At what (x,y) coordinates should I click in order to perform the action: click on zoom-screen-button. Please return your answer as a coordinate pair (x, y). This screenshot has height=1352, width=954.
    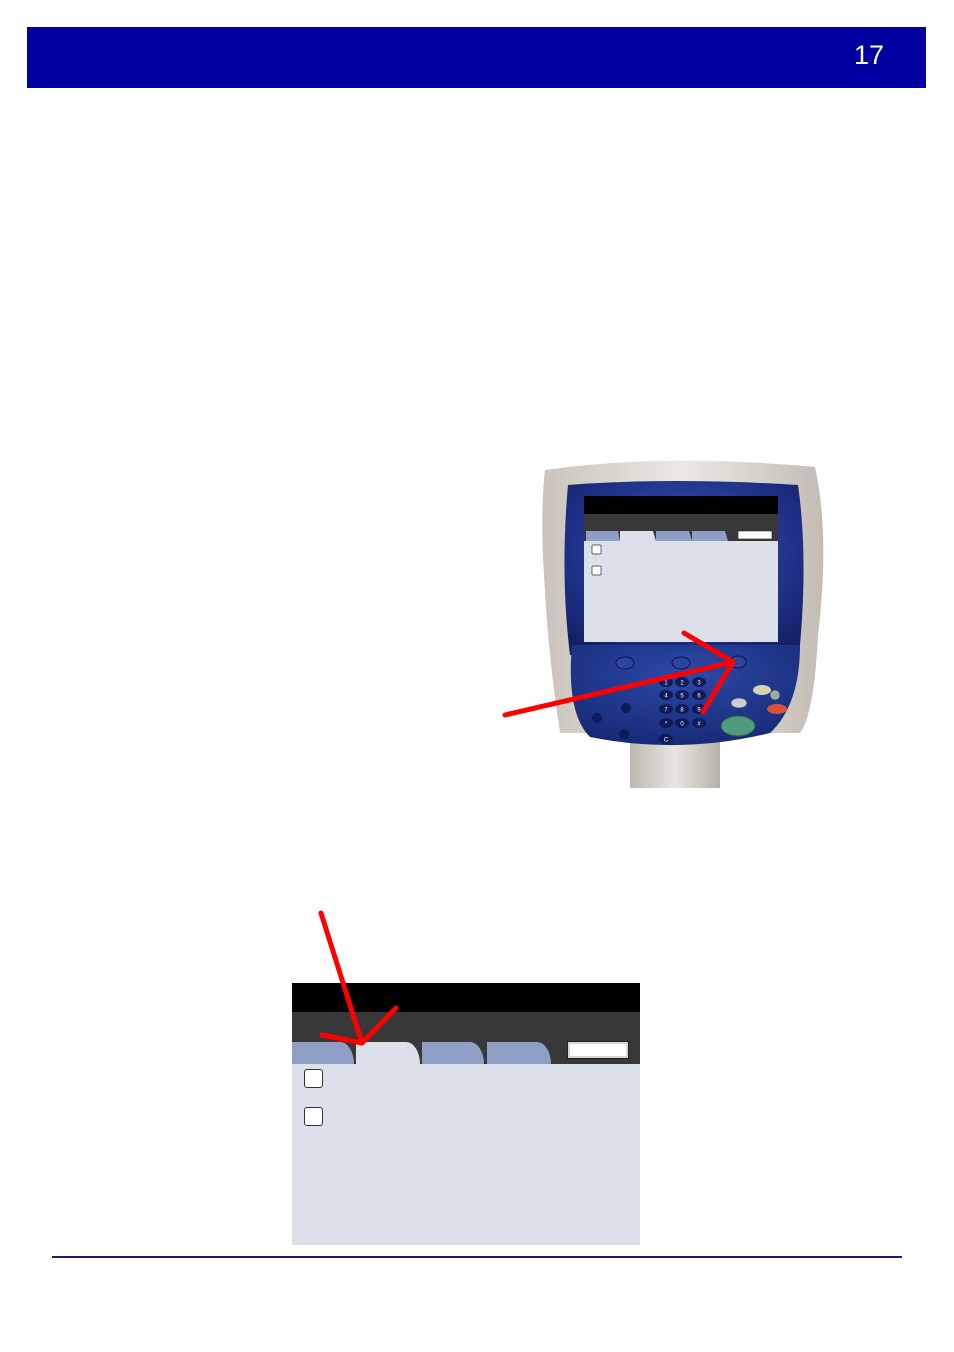
    Looking at the image, I should click on (598, 1050).